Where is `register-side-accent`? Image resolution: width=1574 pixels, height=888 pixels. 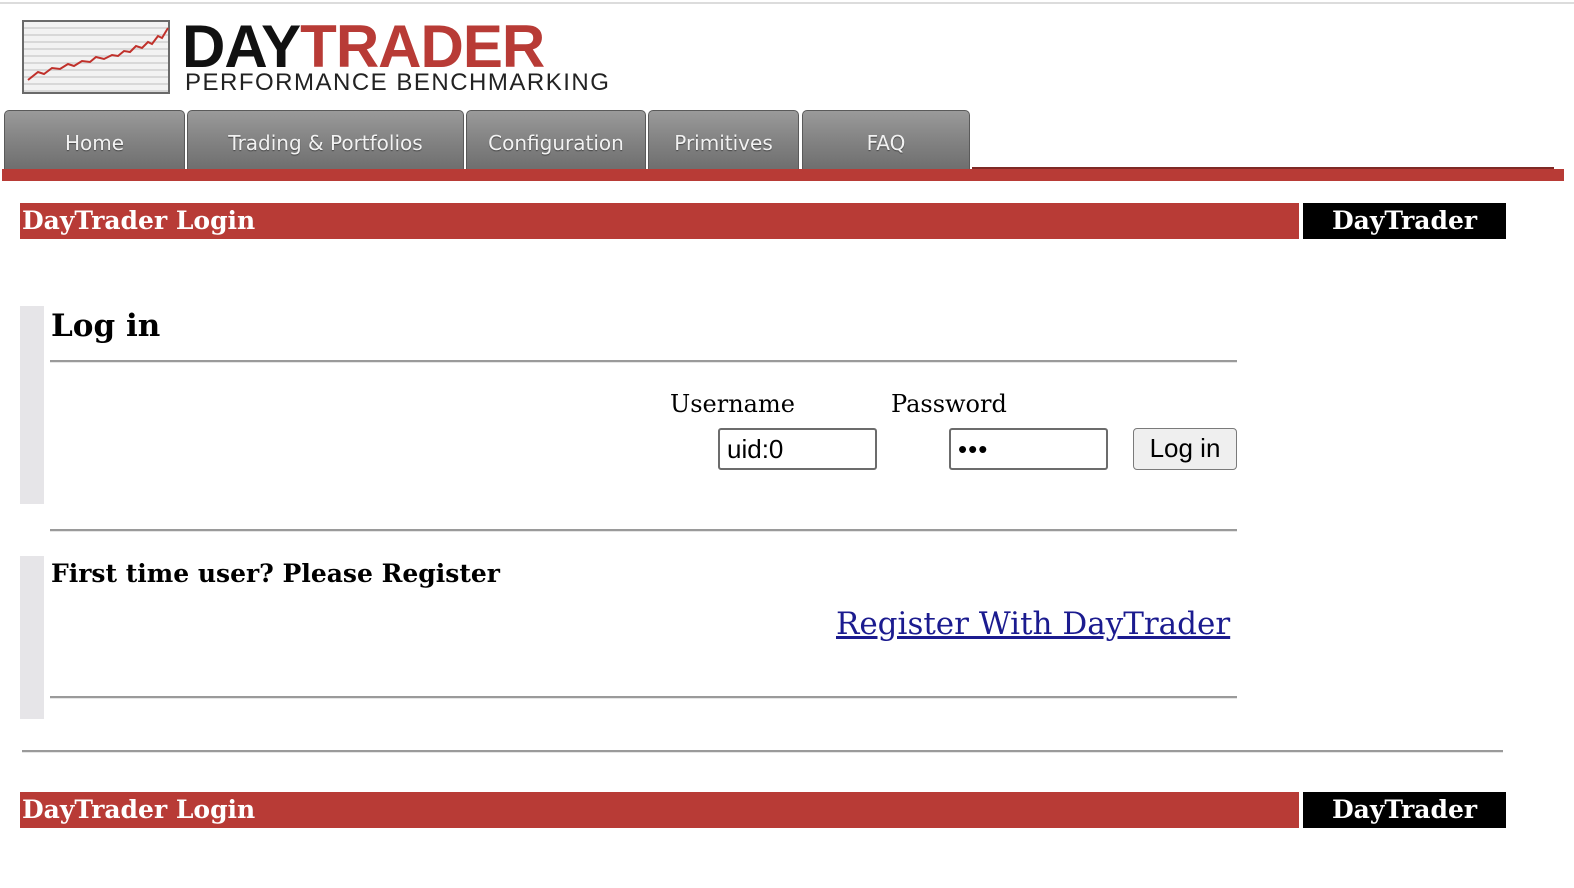
register-side-accent is located at coordinates (32, 637).